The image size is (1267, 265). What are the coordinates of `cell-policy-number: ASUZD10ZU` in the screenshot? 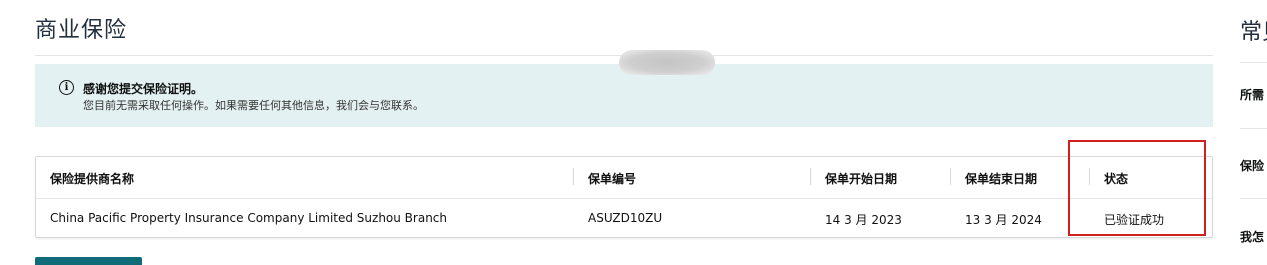 It's located at (625, 218).